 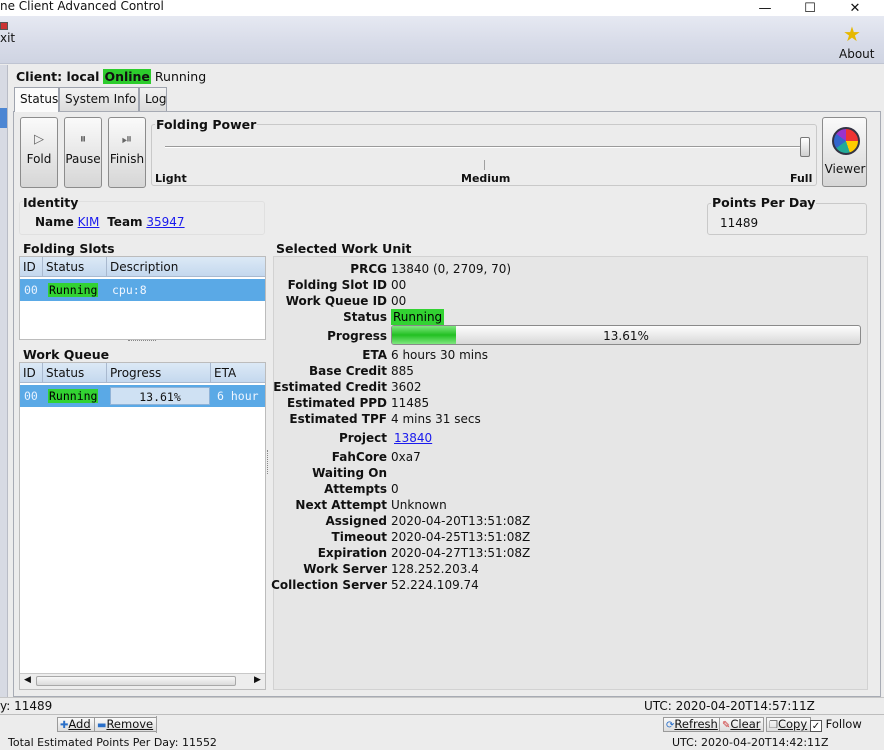 What do you see at coordinates (73, 396) in the screenshot?
I see `queue-status: Running` at bounding box center [73, 396].